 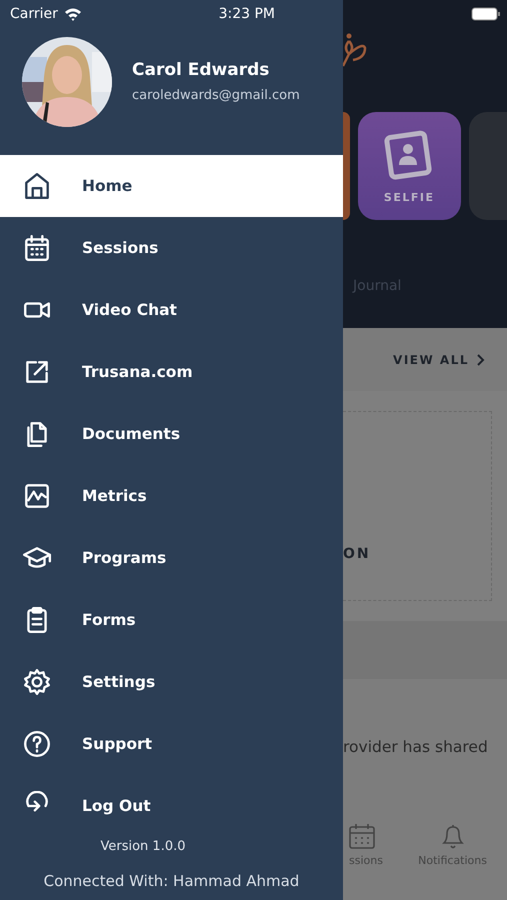 I want to click on wifi-icon, so click(x=73, y=14).